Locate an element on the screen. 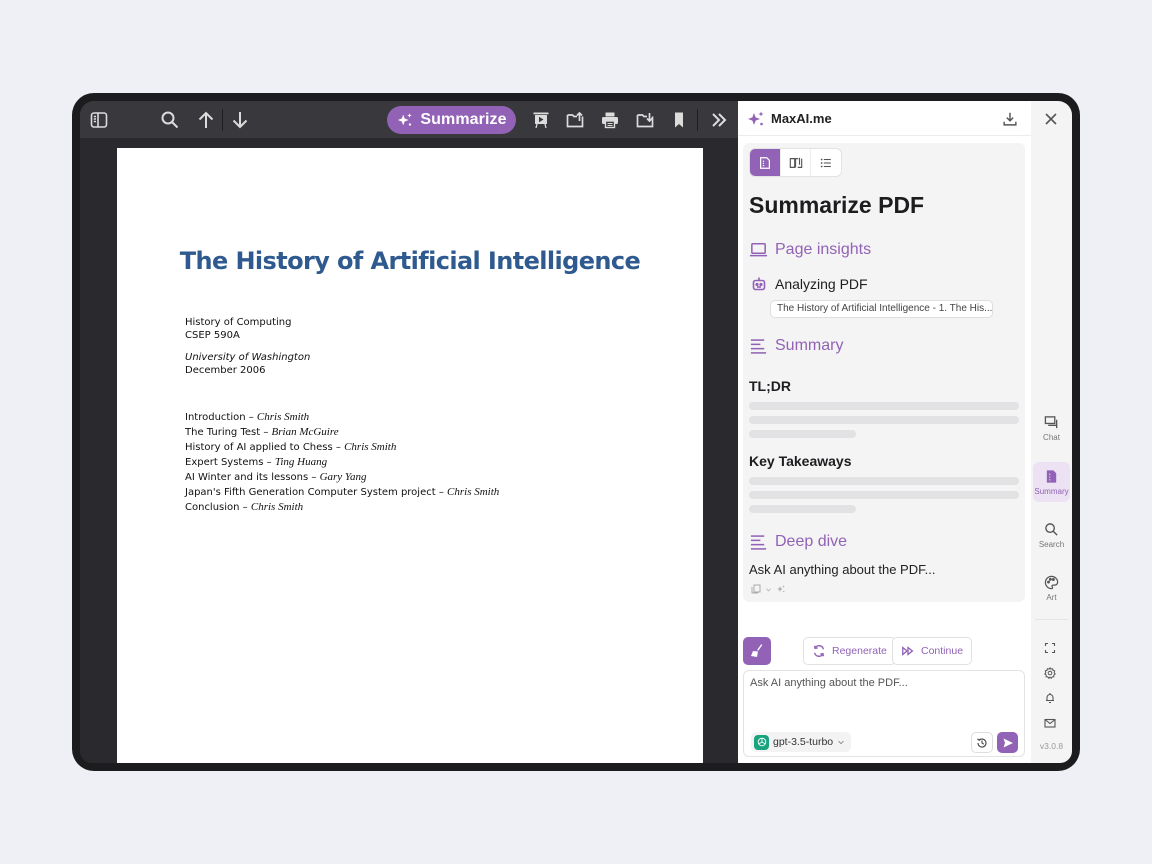 The image size is (1152, 864). next-page-button is located at coordinates (240, 120).